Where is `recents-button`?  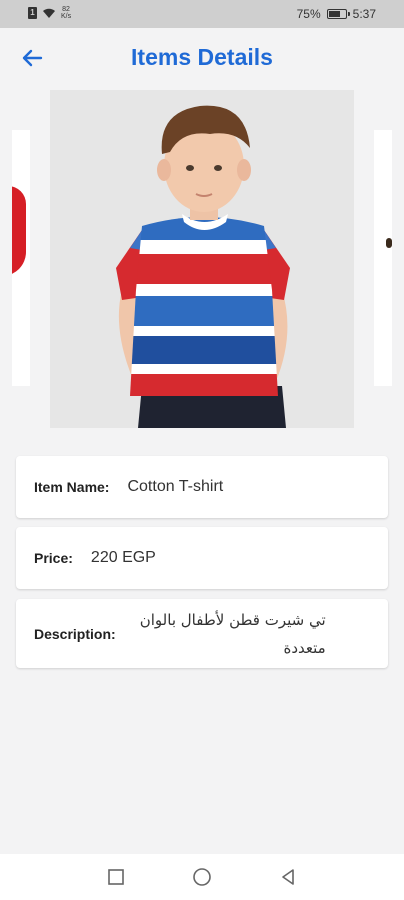 recents-button is located at coordinates (116, 877).